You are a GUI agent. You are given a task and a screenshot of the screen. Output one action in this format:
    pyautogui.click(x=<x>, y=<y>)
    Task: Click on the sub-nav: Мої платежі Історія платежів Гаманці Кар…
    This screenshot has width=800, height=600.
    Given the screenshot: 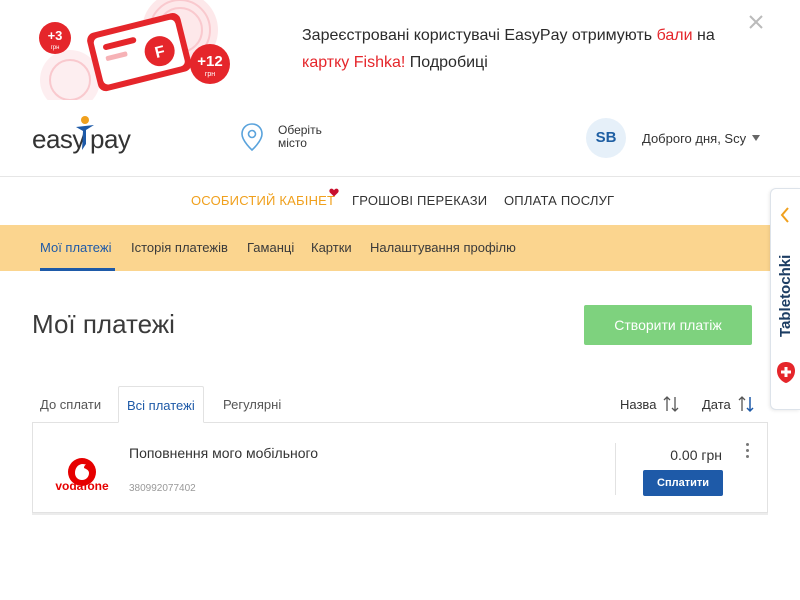 What is the action you would take?
    pyautogui.click(x=400, y=248)
    